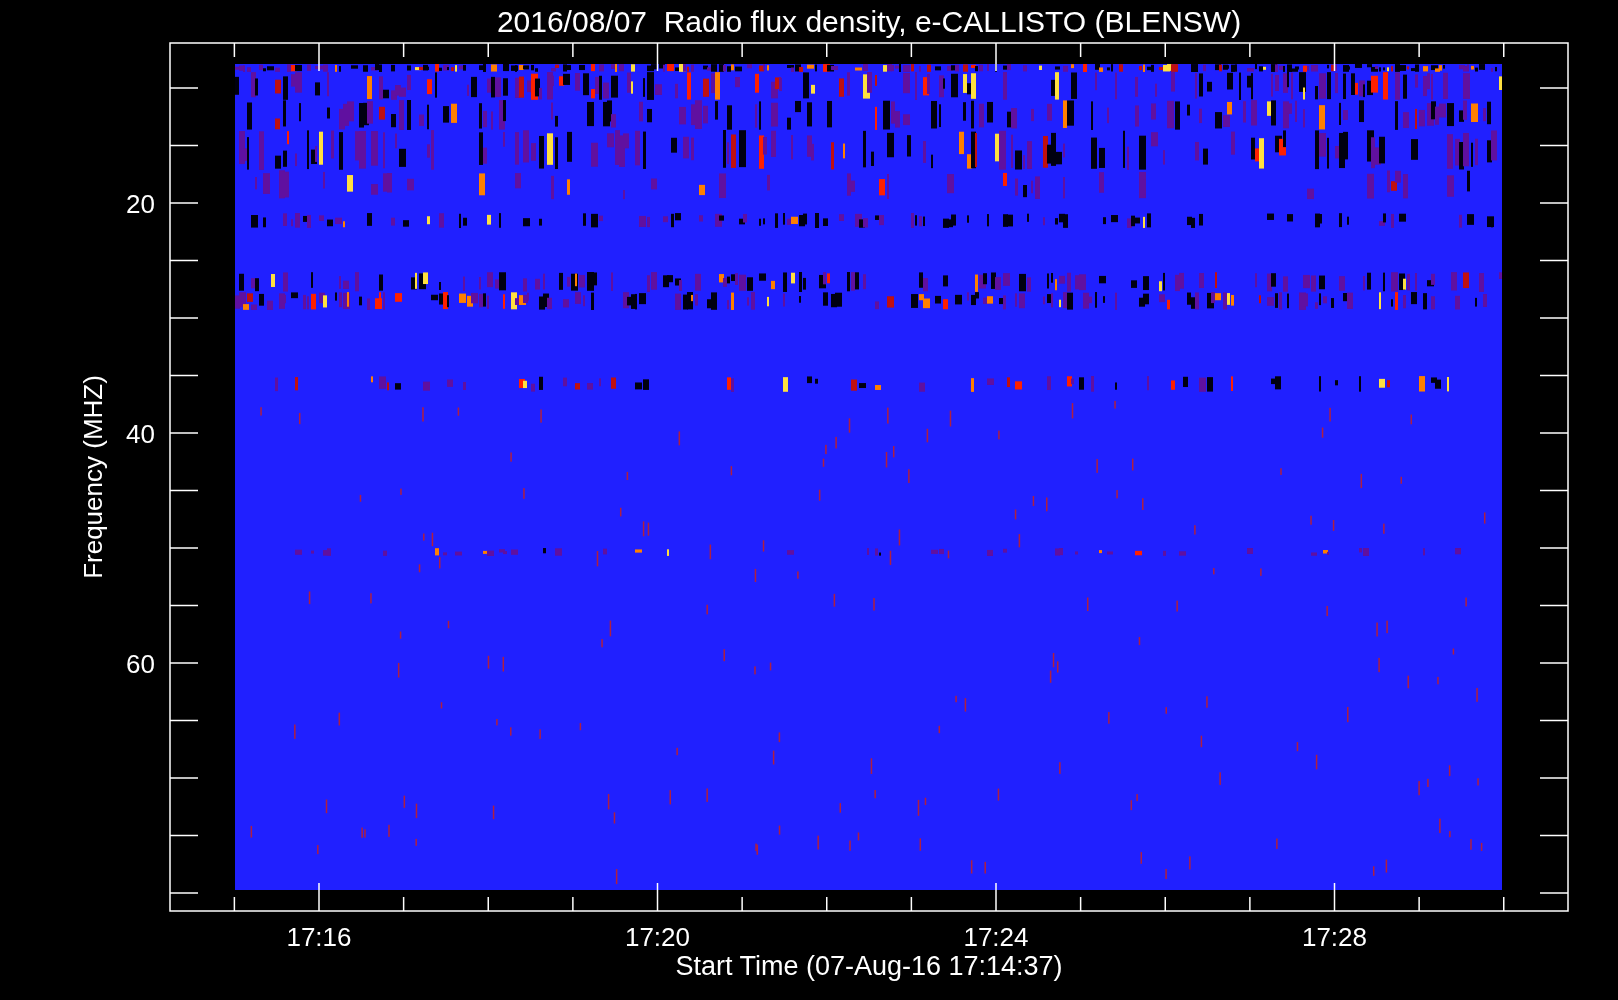 The width and height of the screenshot is (1618, 1000). I want to click on y-tick-label: 40, so click(140, 434).